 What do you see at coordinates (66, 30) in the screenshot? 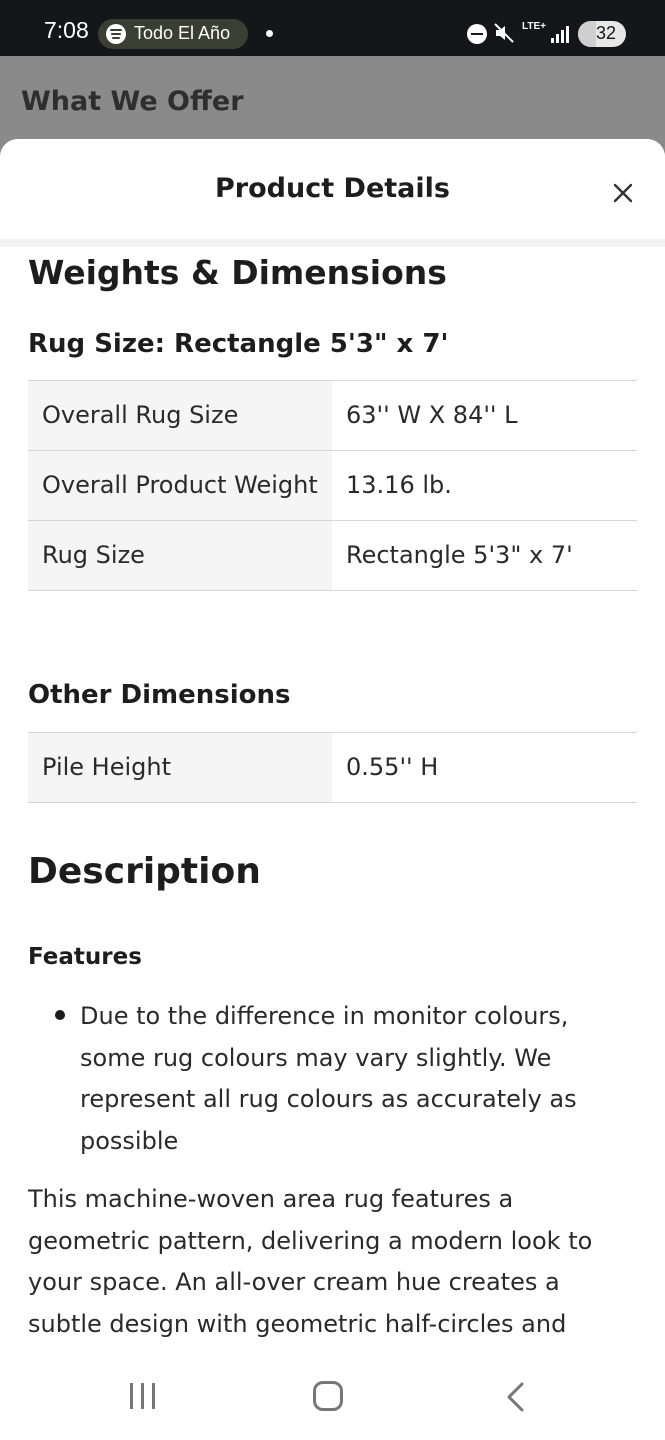
I see `clock: 7:08` at bounding box center [66, 30].